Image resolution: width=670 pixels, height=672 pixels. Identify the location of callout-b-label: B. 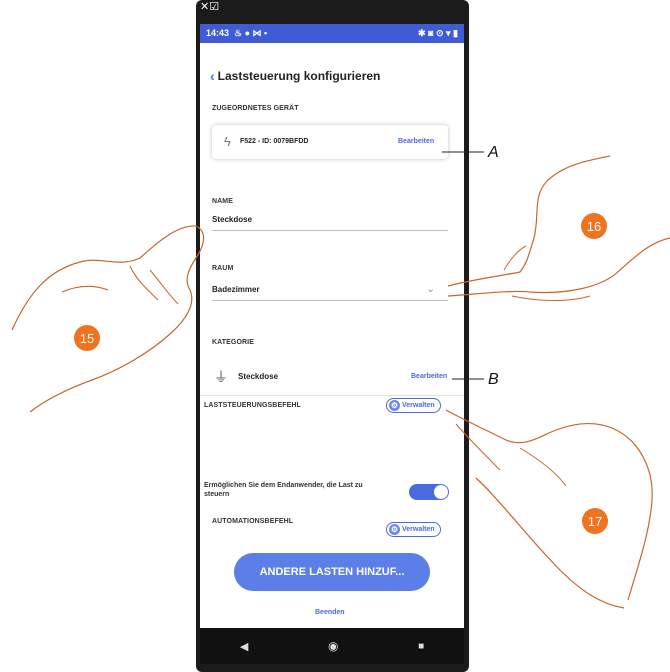
(493, 379).